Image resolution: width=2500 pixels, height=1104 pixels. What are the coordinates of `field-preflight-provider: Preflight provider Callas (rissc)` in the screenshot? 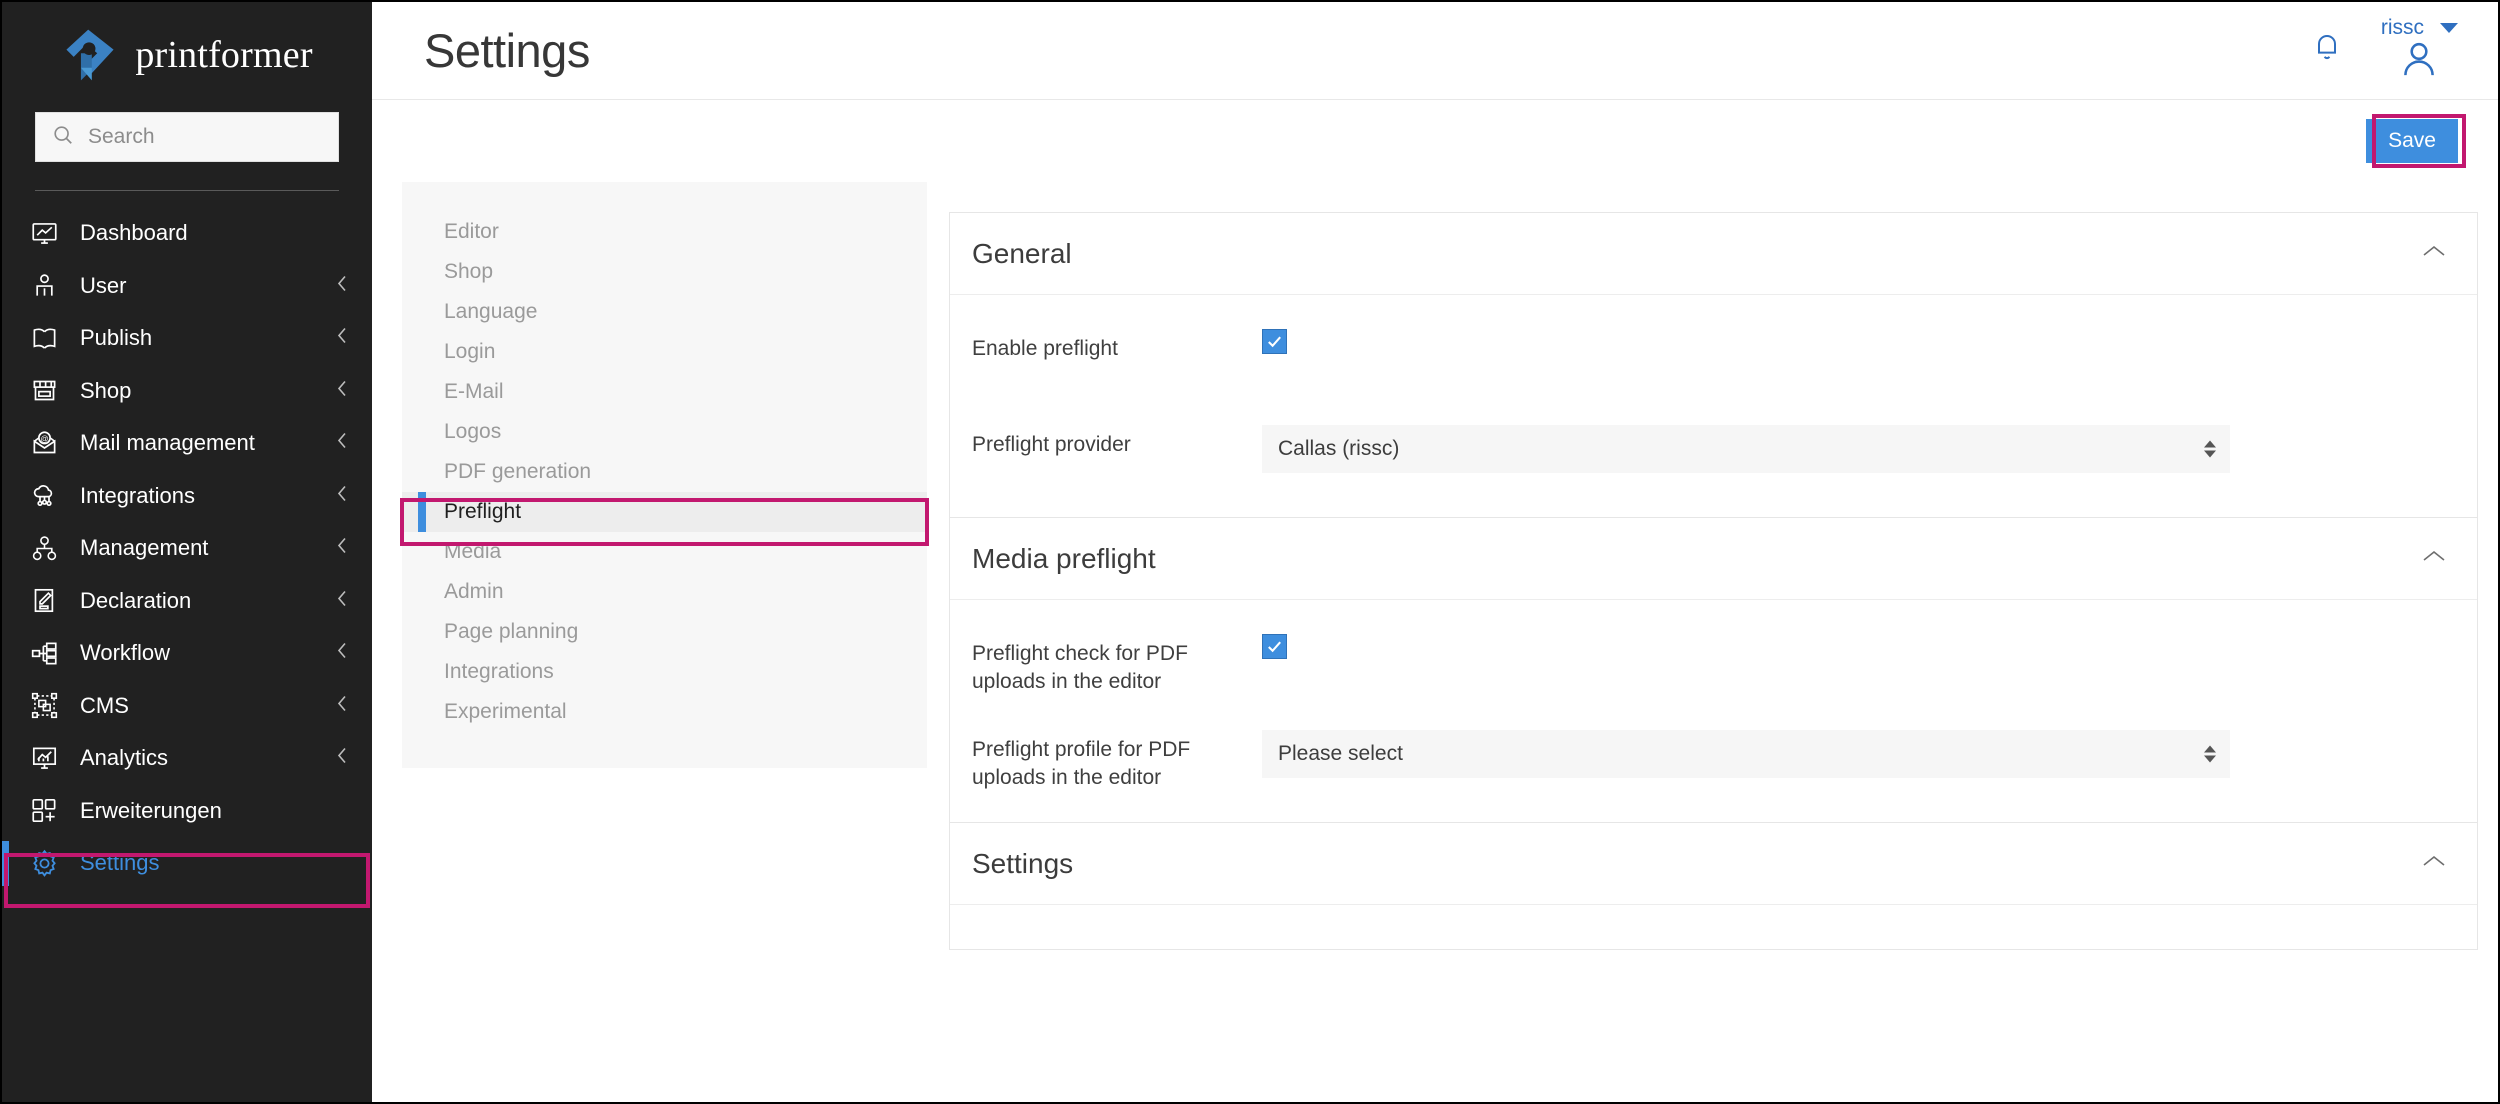 It's located at (1713, 456).